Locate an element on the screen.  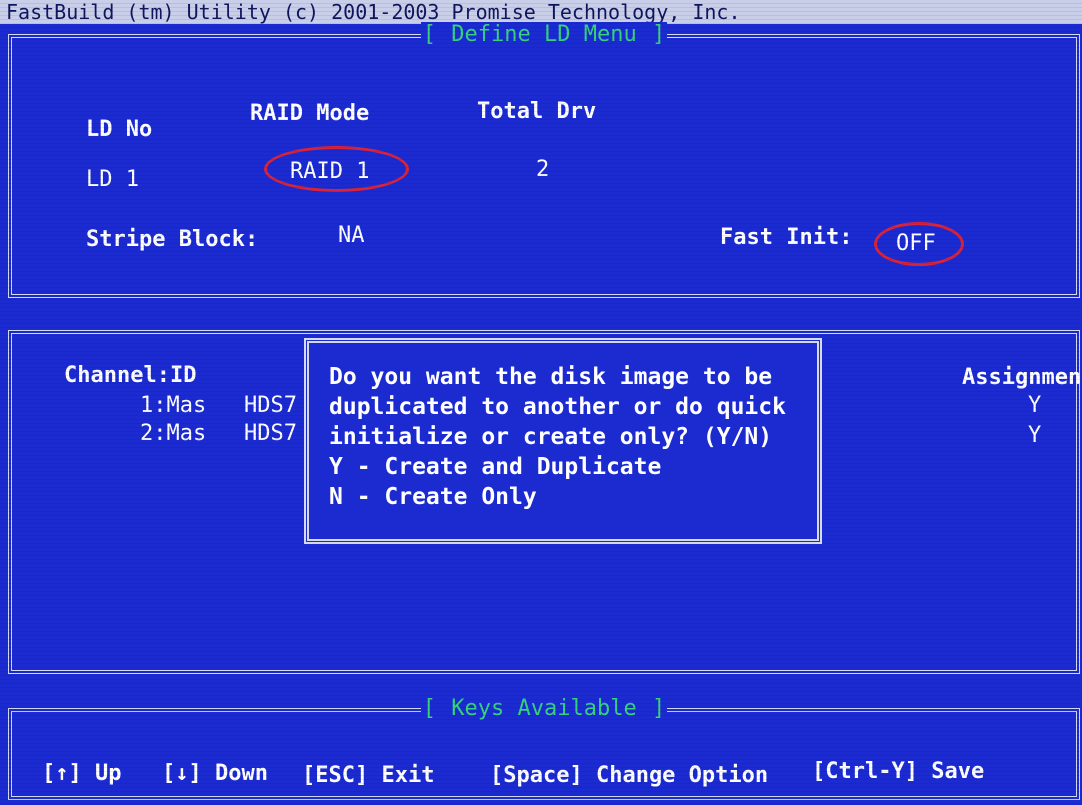
dialog-line-question-3: initialize or create only? (Y/N) is located at coordinates (551, 437).